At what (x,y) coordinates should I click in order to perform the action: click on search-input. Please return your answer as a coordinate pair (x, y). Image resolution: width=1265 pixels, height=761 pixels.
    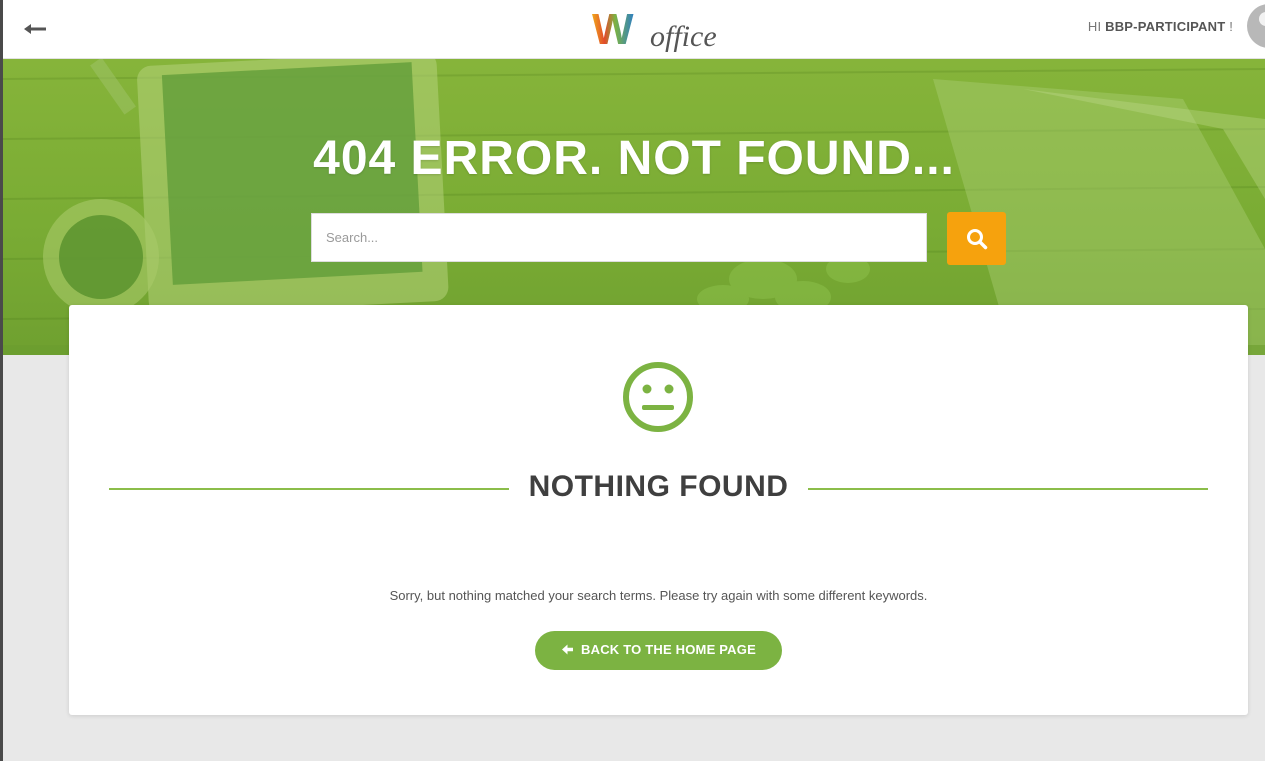
    Looking at the image, I should click on (619, 237).